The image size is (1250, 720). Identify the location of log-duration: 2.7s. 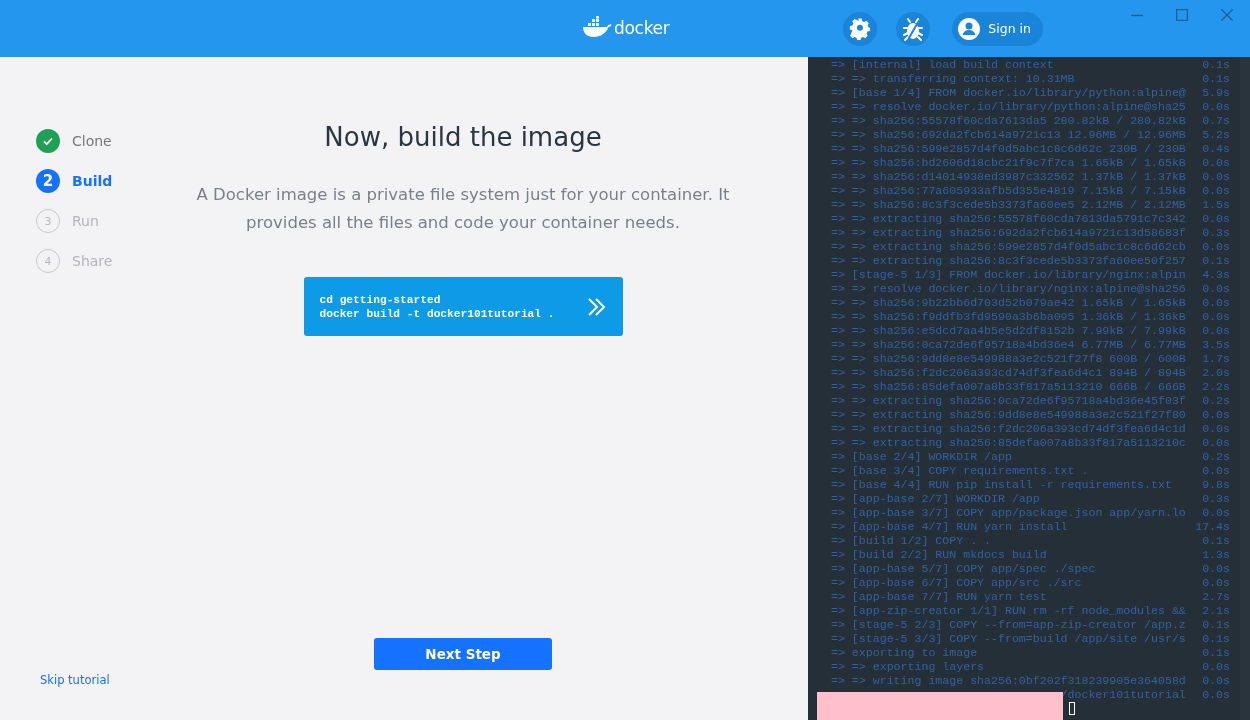
(1216, 597).